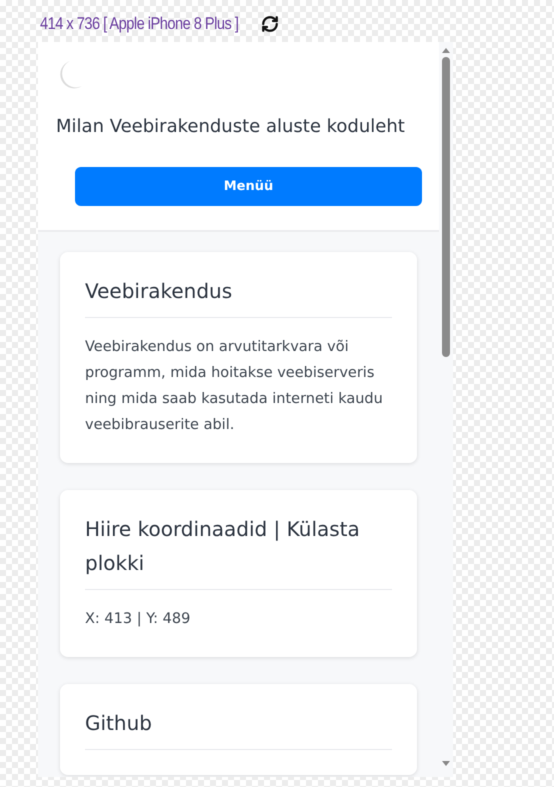  Describe the element at coordinates (234, 386) in the screenshot. I see `card-text: Veebirakendus on arvutitarkvara või programm, mida hoitakse veebiserveris ning mida saab kasutada interneti kaudu veebibrauserite abil.` at that location.